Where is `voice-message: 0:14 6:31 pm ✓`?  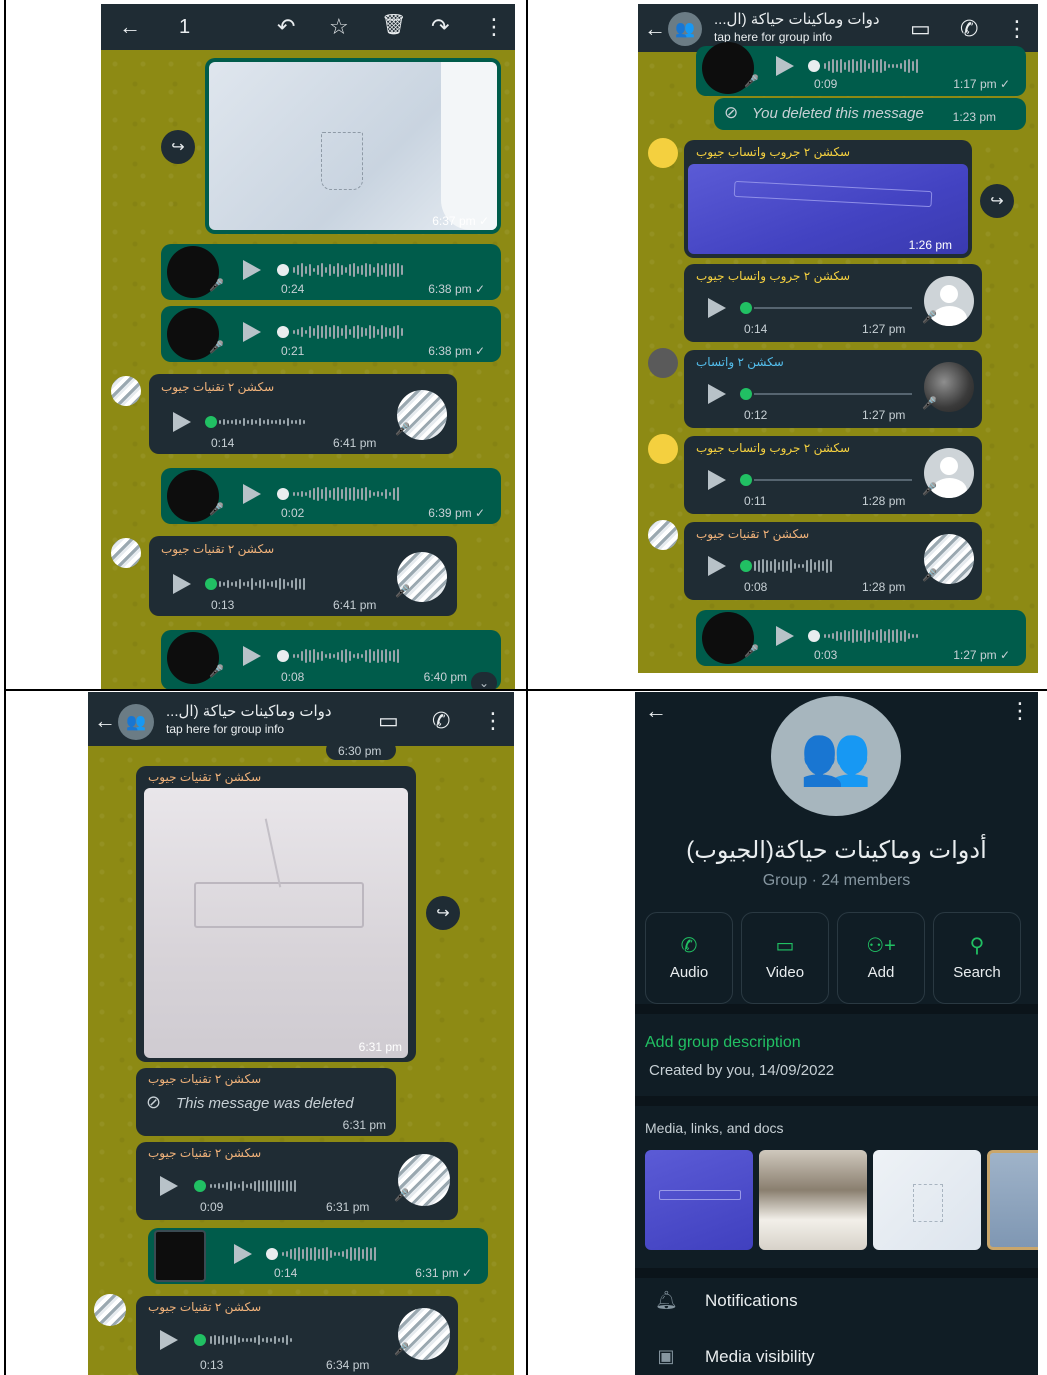
voice-message: 0:14 6:31 pm ✓ is located at coordinates (318, 1256).